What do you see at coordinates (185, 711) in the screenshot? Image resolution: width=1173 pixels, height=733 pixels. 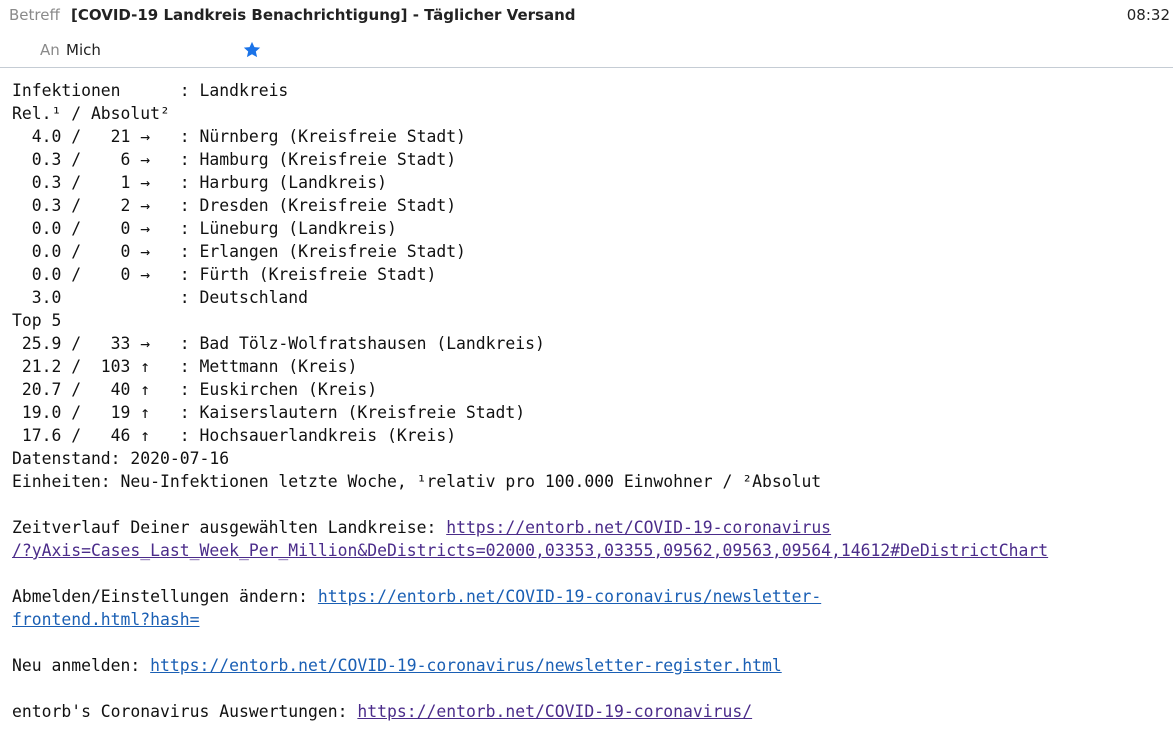 I see `entorb-label: entorb's Coronavirus Auswertungen:` at bounding box center [185, 711].